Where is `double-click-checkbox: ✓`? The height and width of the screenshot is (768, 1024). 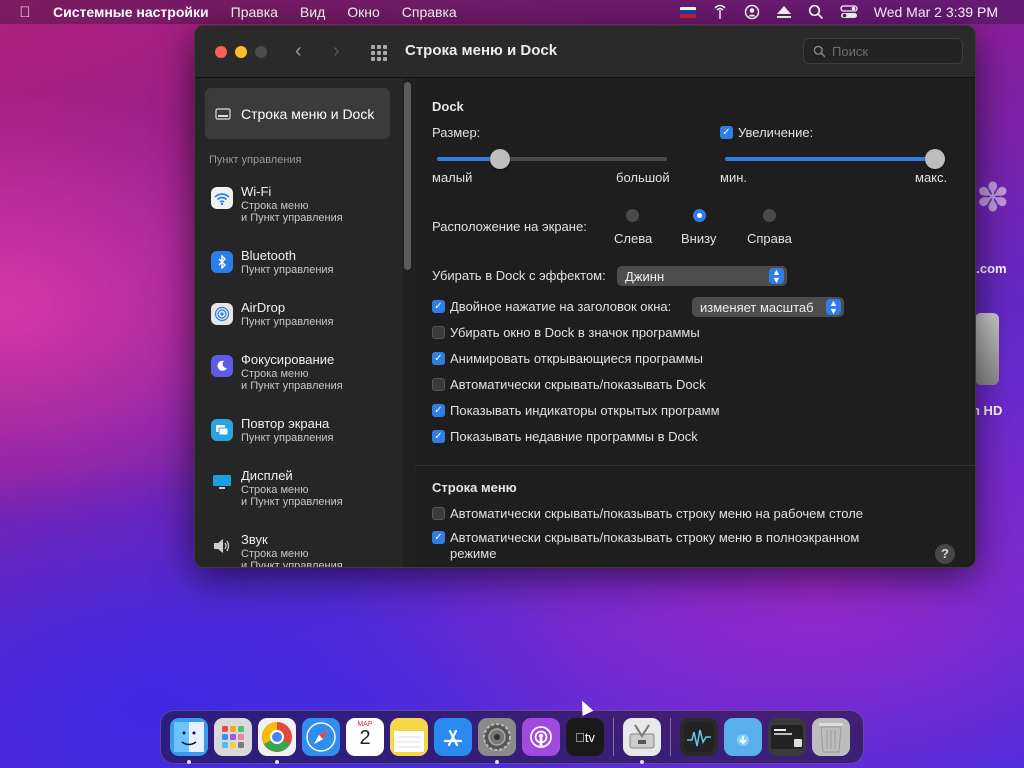 double-click-checkbox: ✓ is located at coordinates (438, 306).